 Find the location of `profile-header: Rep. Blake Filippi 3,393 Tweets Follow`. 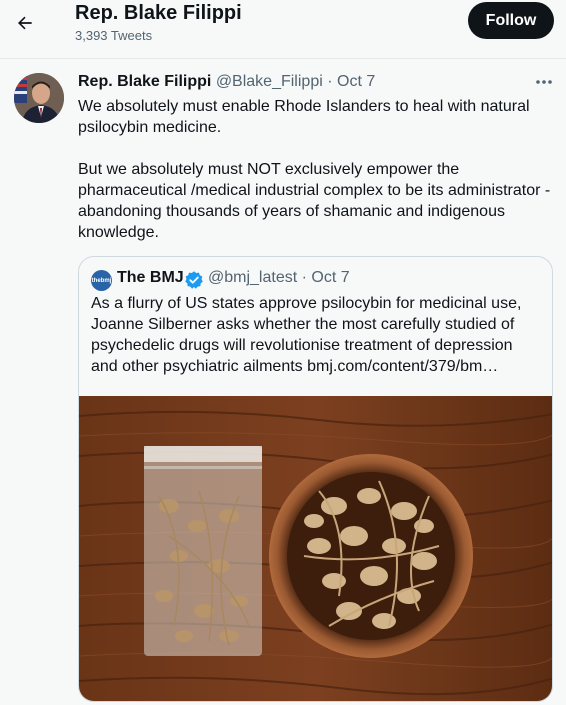

profile-header: Rep. Blake Filippi 3,393 Tweets Follow is located at coordinates (283, 29).